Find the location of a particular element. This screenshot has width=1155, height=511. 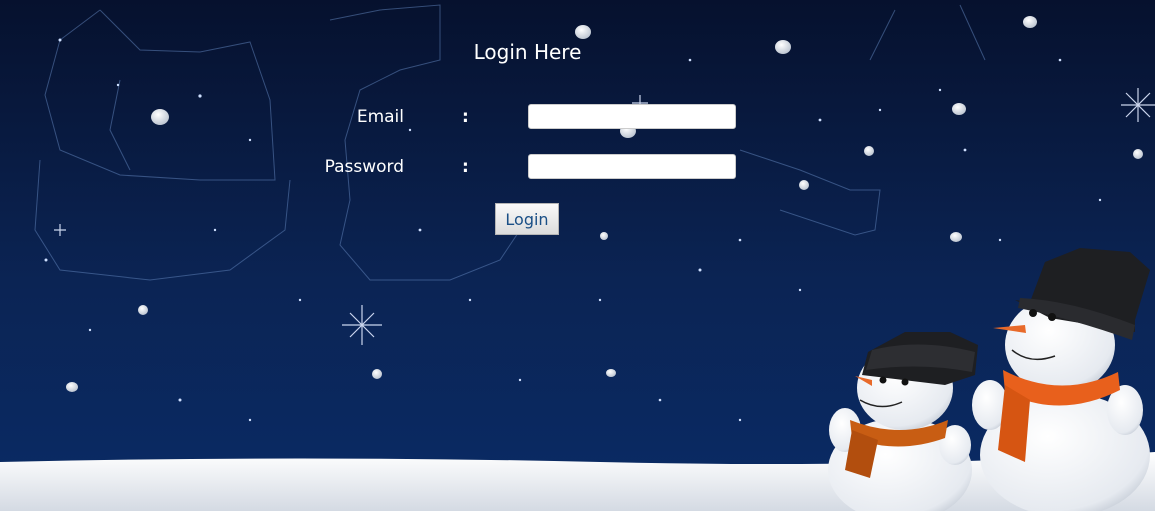

email-input is located at coordinates (632, 116).